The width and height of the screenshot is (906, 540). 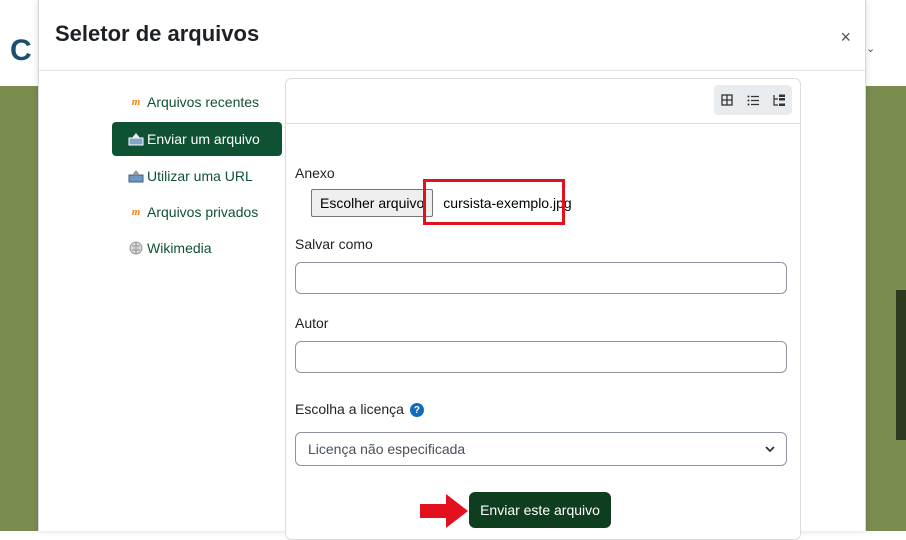 I want to click on chevron-down-icon: ⌄, so click(x=871, y=49).